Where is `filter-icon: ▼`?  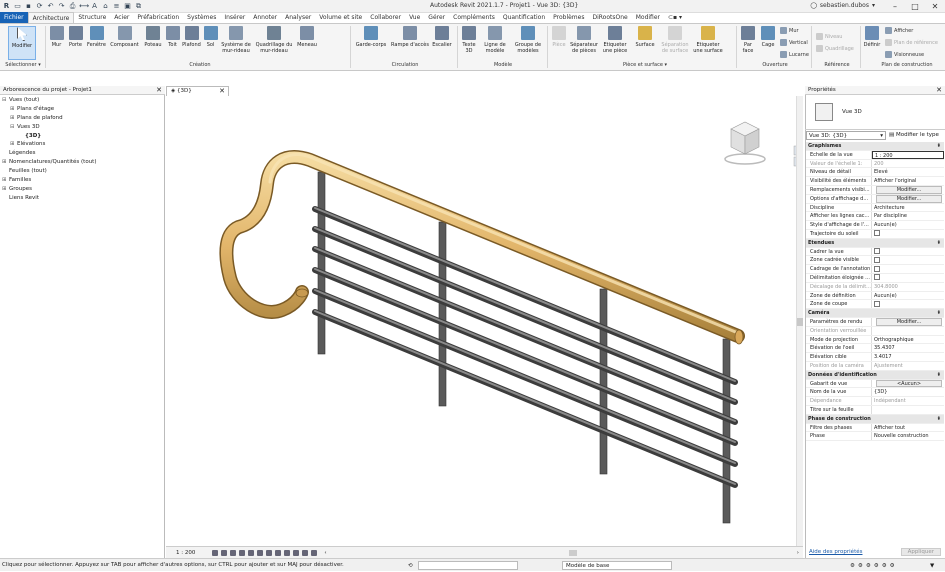
filter-icon: ▼ is located at coordinates (932, 566).